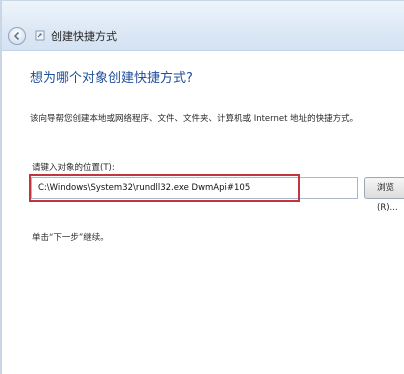 This screenshot has height=374, width=404. I want to click on back-button, so click(17, 36).